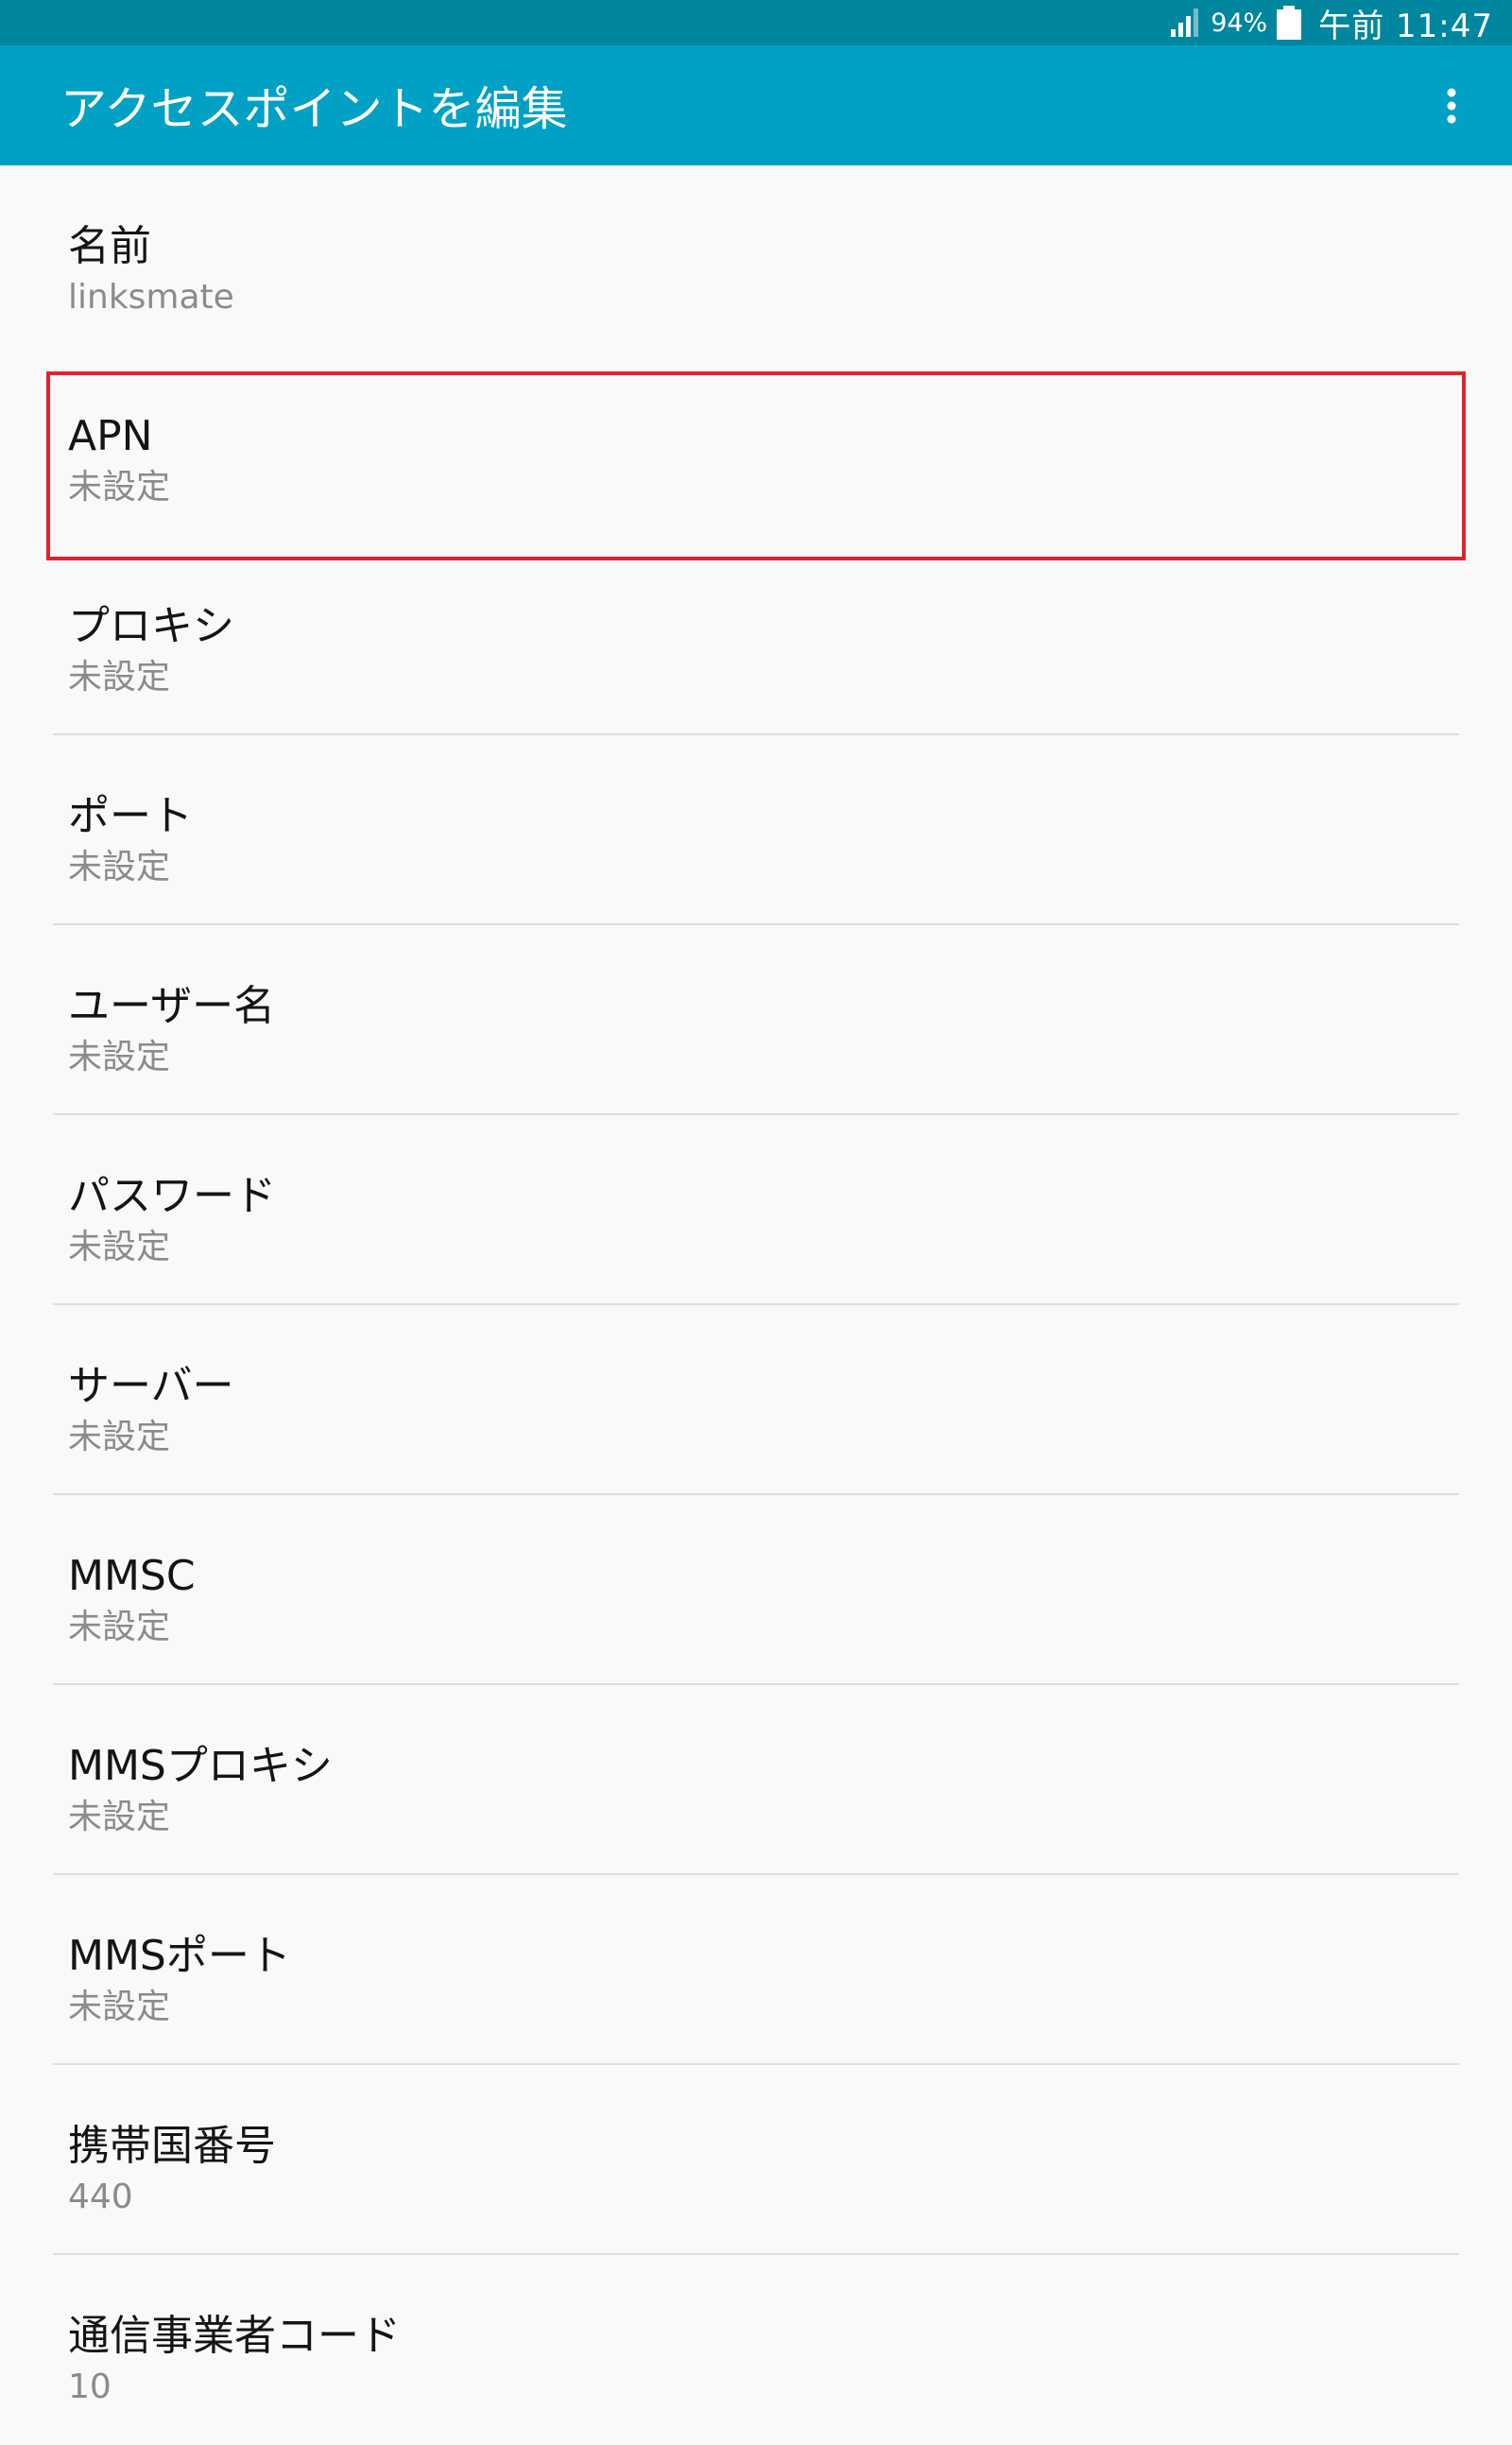 The image size is (1512, 2445). What do you see at coordinates (132, 1576) in the screenshot?
I see `setting-label: MMSC` at bounding box center [132, 1576].